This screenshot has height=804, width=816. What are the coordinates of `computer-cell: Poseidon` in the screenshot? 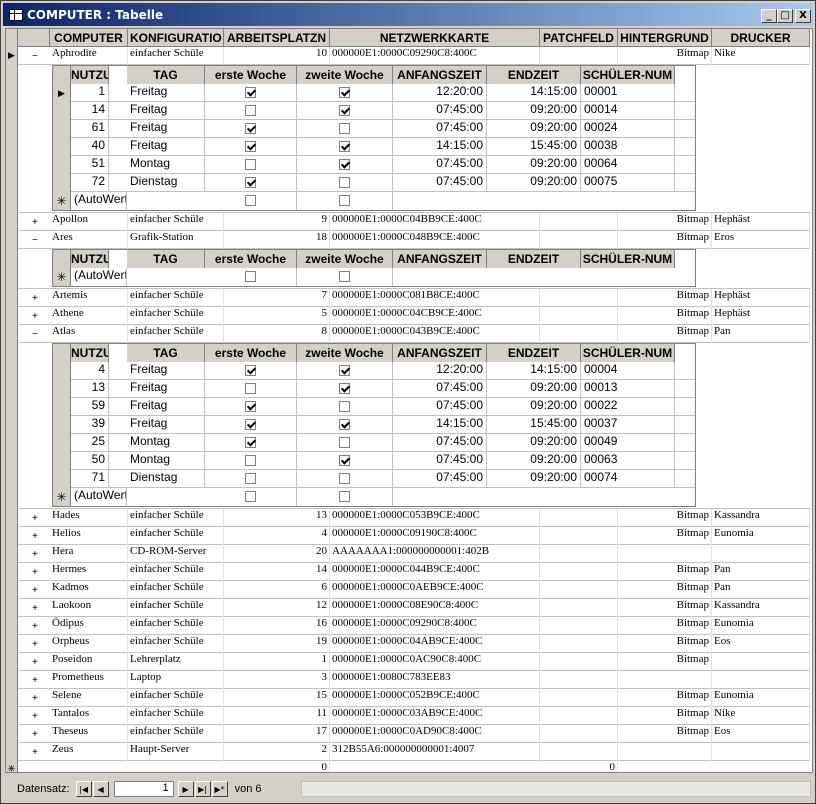 It's located at (89, 662).